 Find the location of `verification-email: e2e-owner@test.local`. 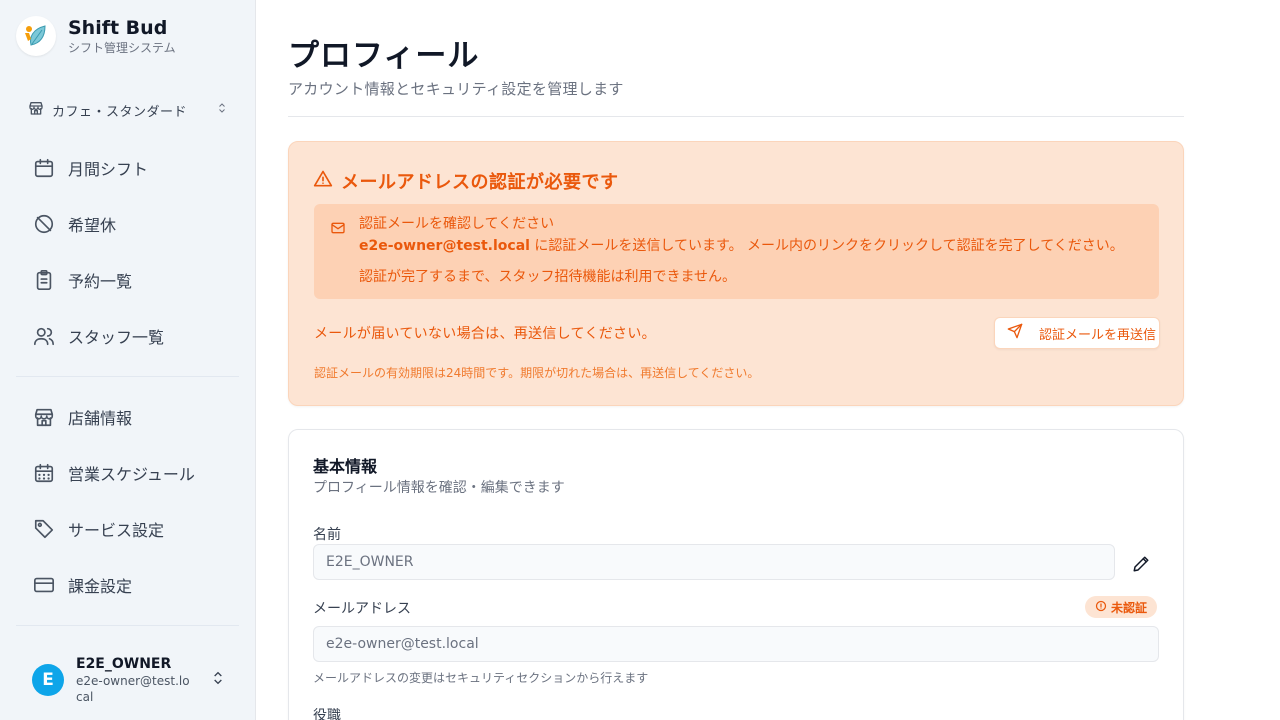

verification-email: e2e-owner@test.local is located at coordinates (444, 246).